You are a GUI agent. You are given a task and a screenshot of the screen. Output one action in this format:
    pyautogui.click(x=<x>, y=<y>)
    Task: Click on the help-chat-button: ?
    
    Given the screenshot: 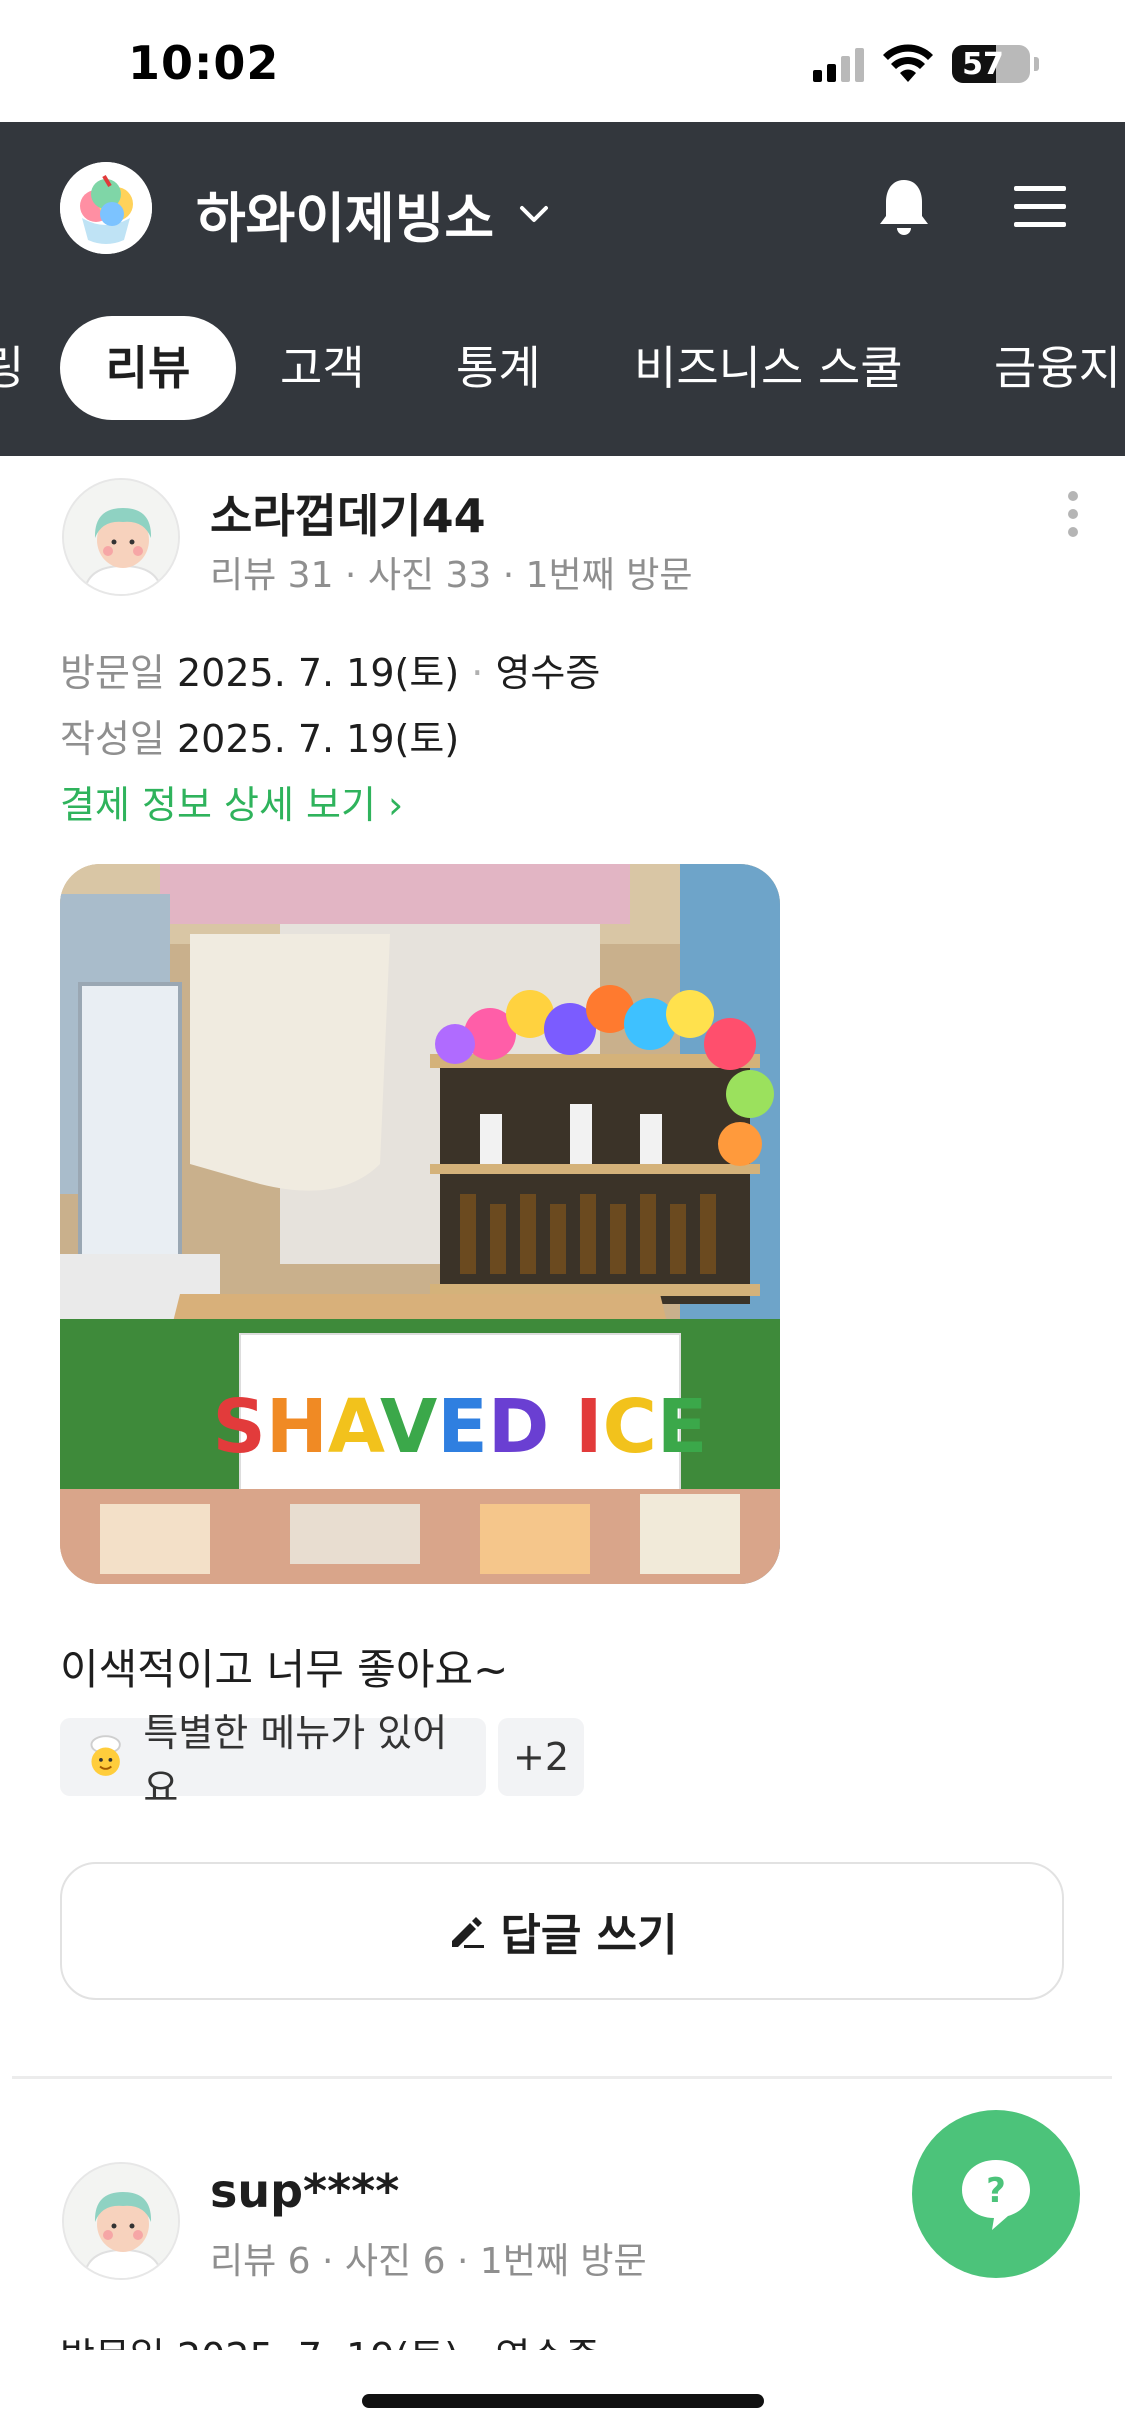 What is the action you would take?
    pyautogui.click(x=996, y=2194)
    